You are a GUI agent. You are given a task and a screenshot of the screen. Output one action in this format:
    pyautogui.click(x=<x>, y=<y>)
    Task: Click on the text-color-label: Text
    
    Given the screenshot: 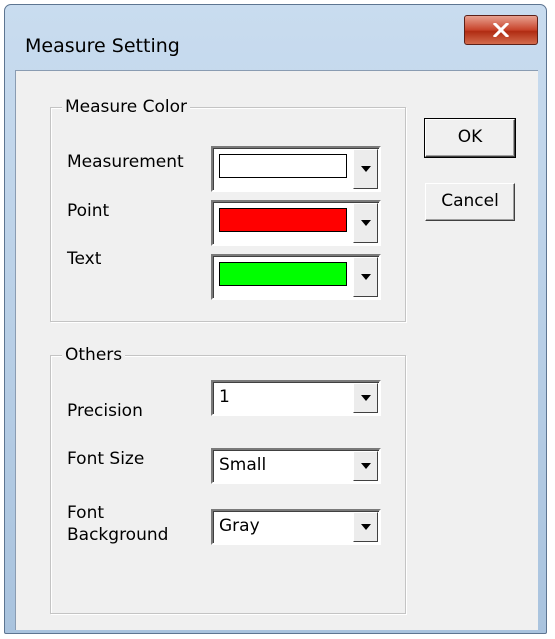 What is the action you would take?
    pyautogui.click(x=84, y=259)
    